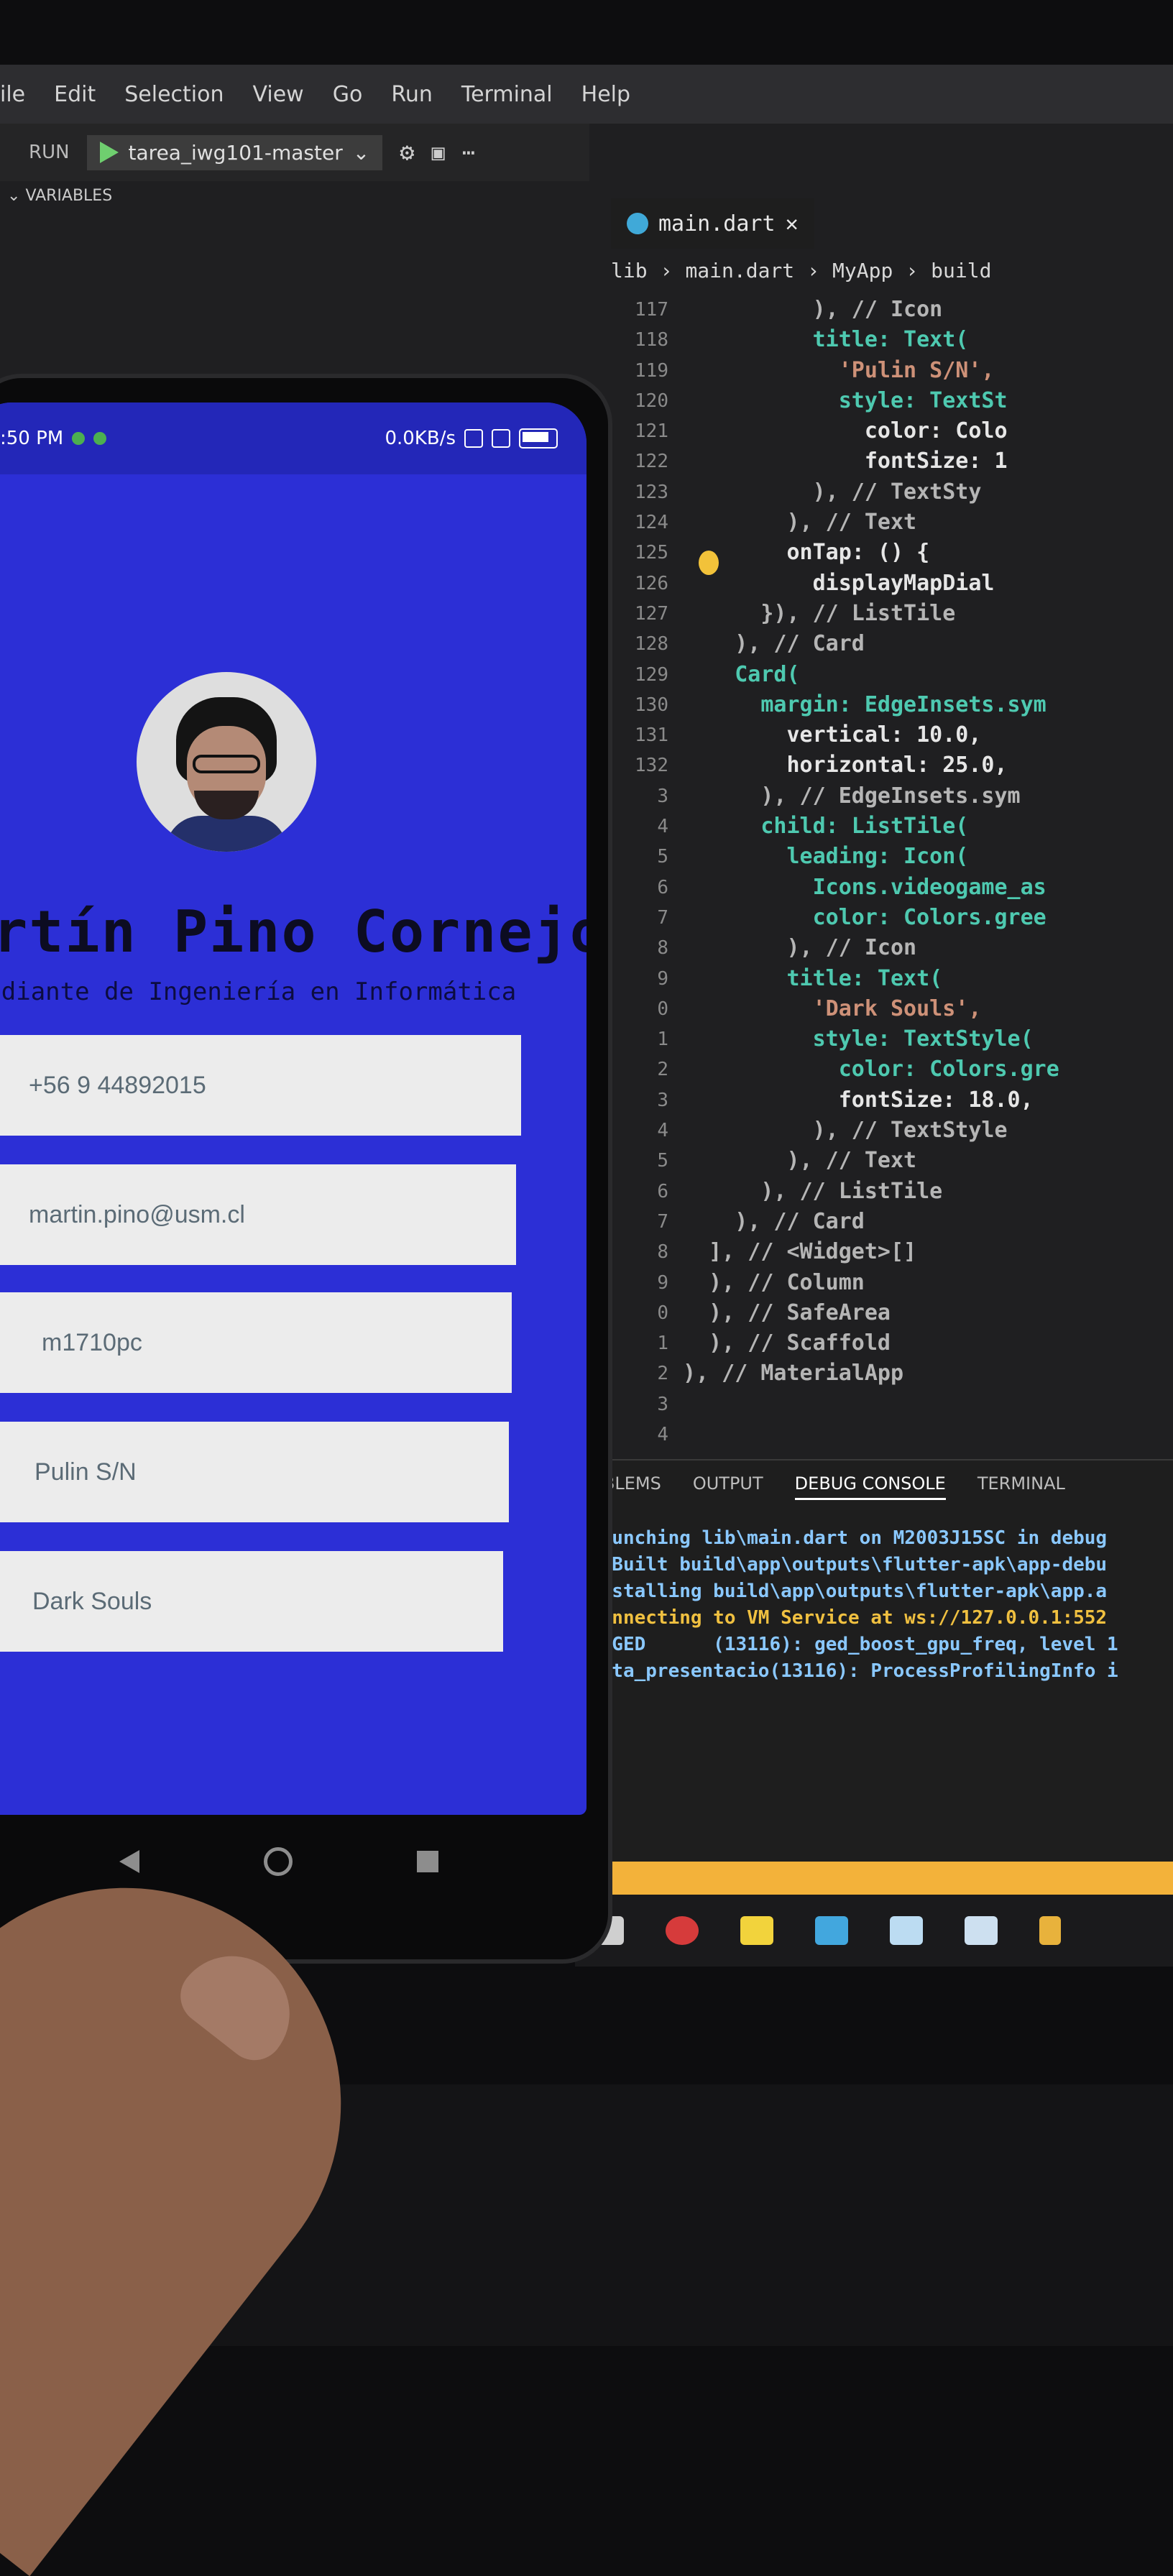  What do you see at coordinates (1050, 1930) in the screenshot?
I see `file-explorer-icon` at bounding box center [1050, 1930].